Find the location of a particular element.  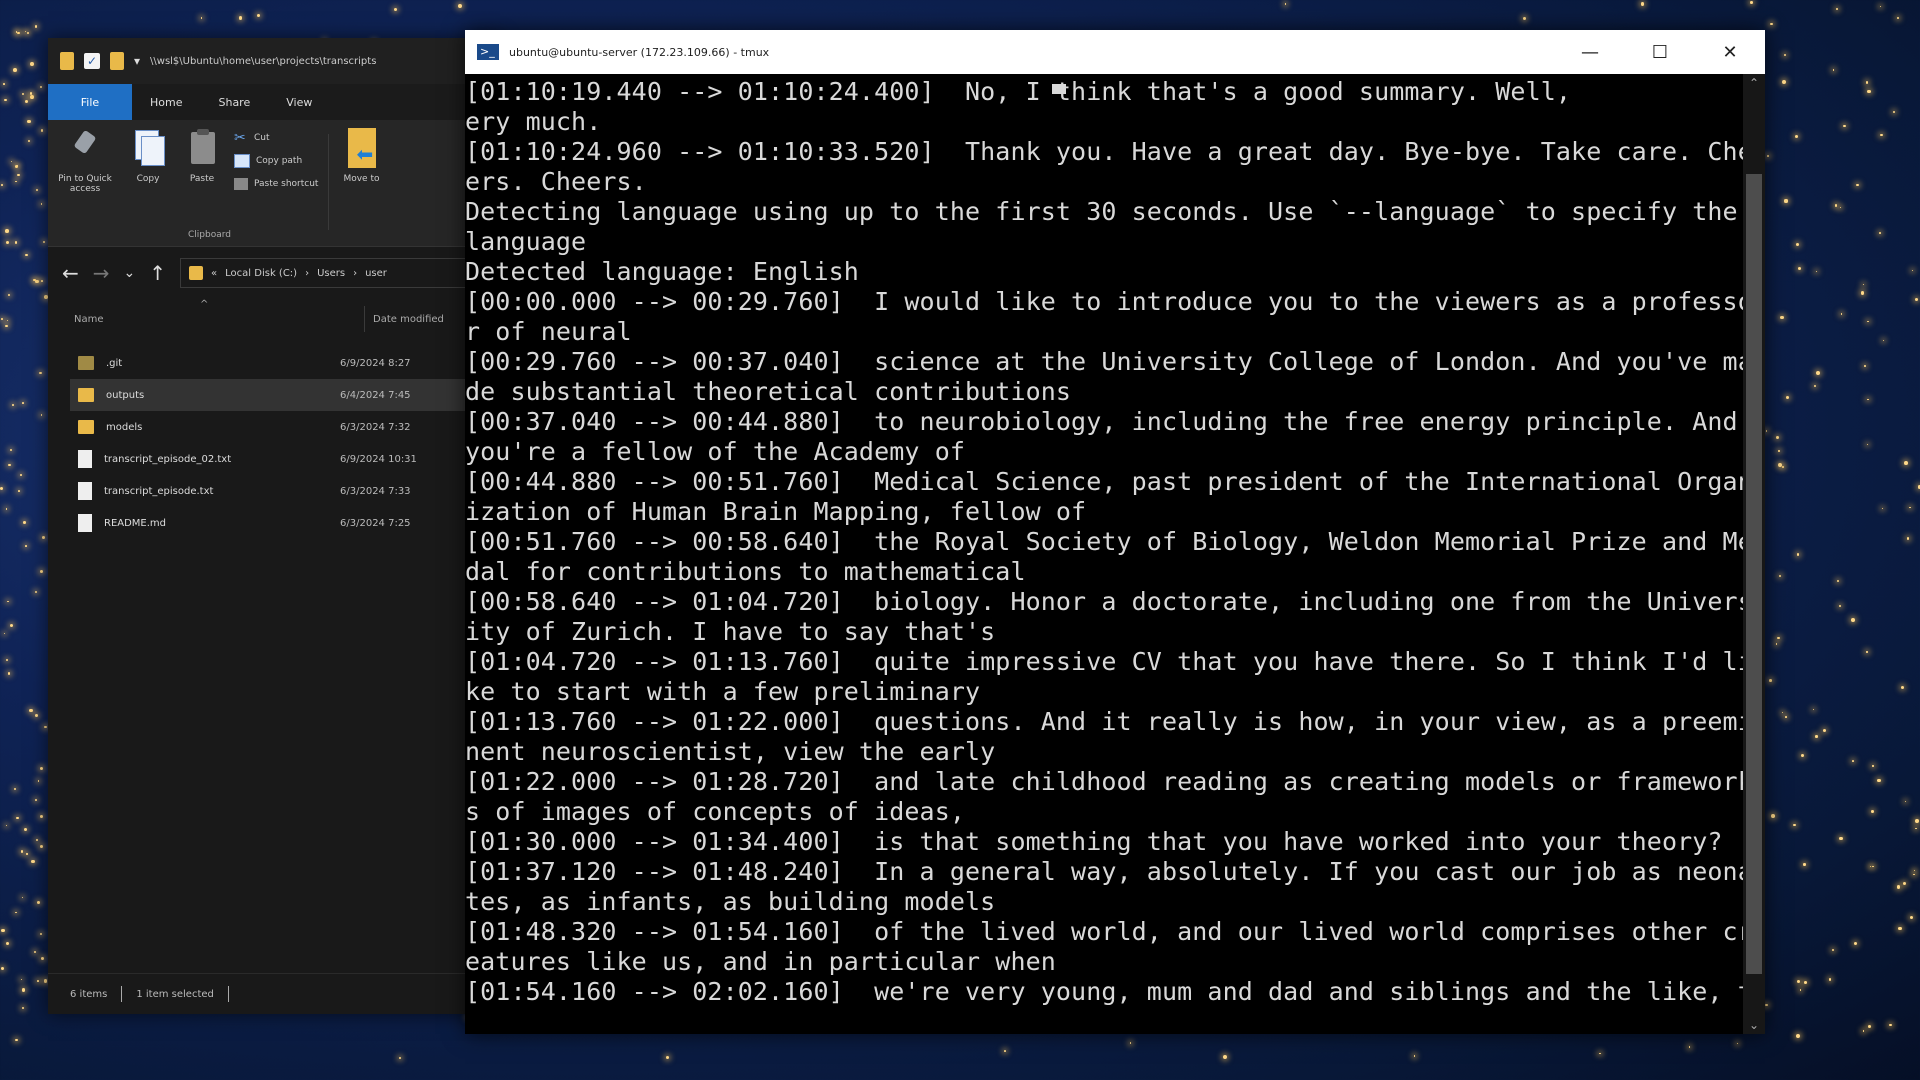

file-row: README.md 6/3/2024 7:25 is located at coordinates (285, 523).